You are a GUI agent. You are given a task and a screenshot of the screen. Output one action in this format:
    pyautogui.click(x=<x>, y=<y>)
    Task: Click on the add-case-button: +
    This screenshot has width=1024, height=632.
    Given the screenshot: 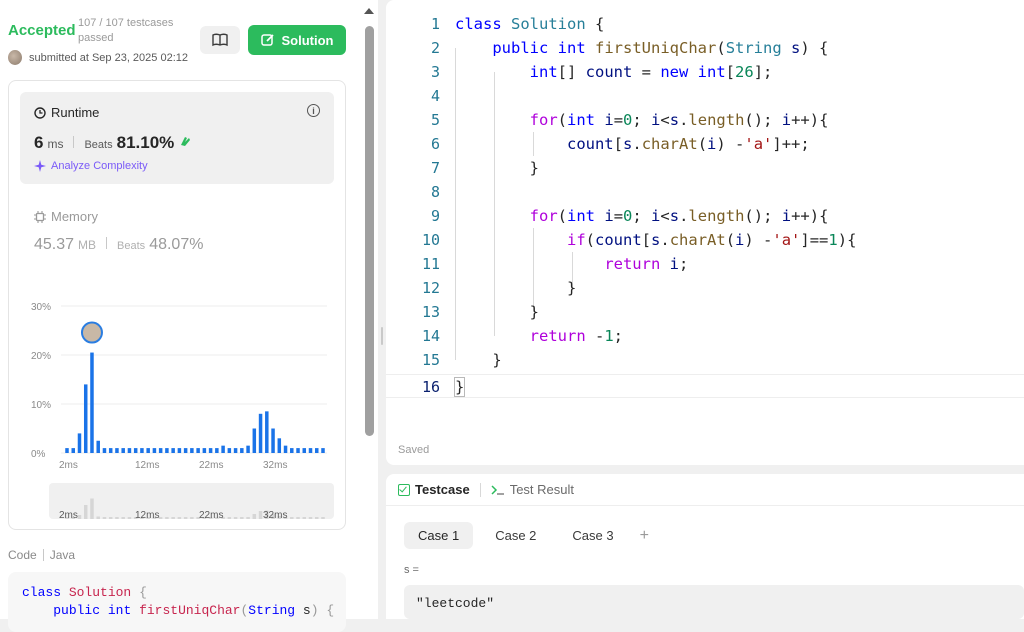 What is the action you would take?
    pyautogui.click(x=644, y=536)
    